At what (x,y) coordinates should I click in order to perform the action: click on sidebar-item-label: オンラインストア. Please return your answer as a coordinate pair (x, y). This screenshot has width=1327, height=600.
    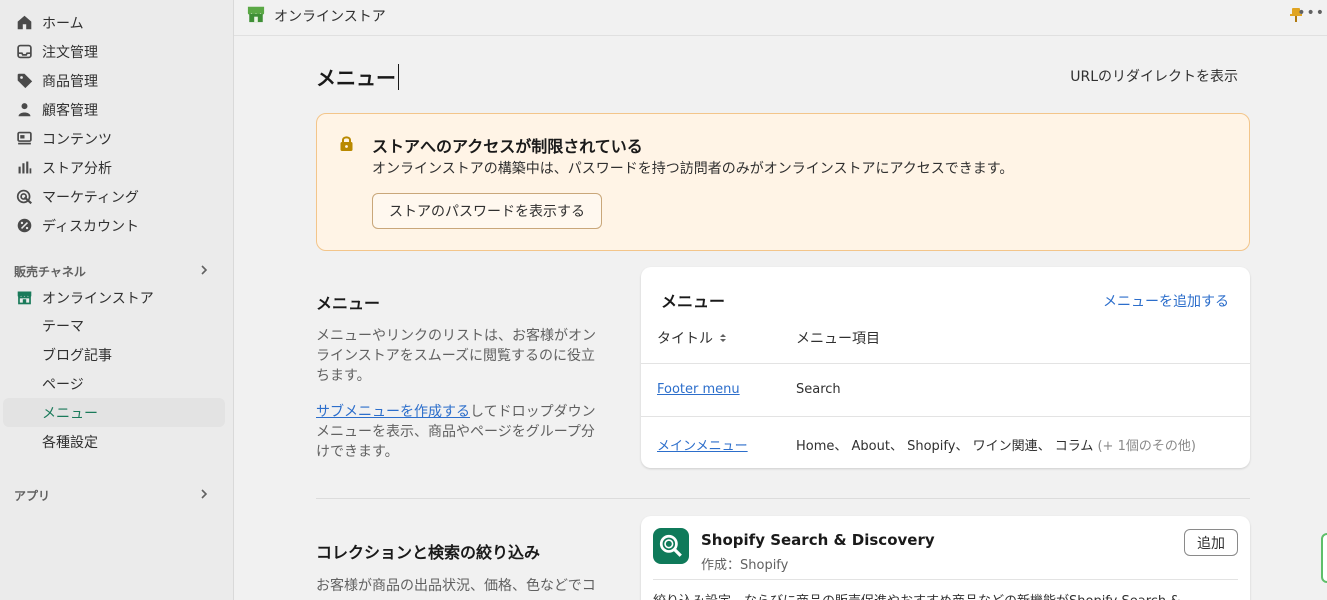
    Looking at the image, I should click on (98, 298).